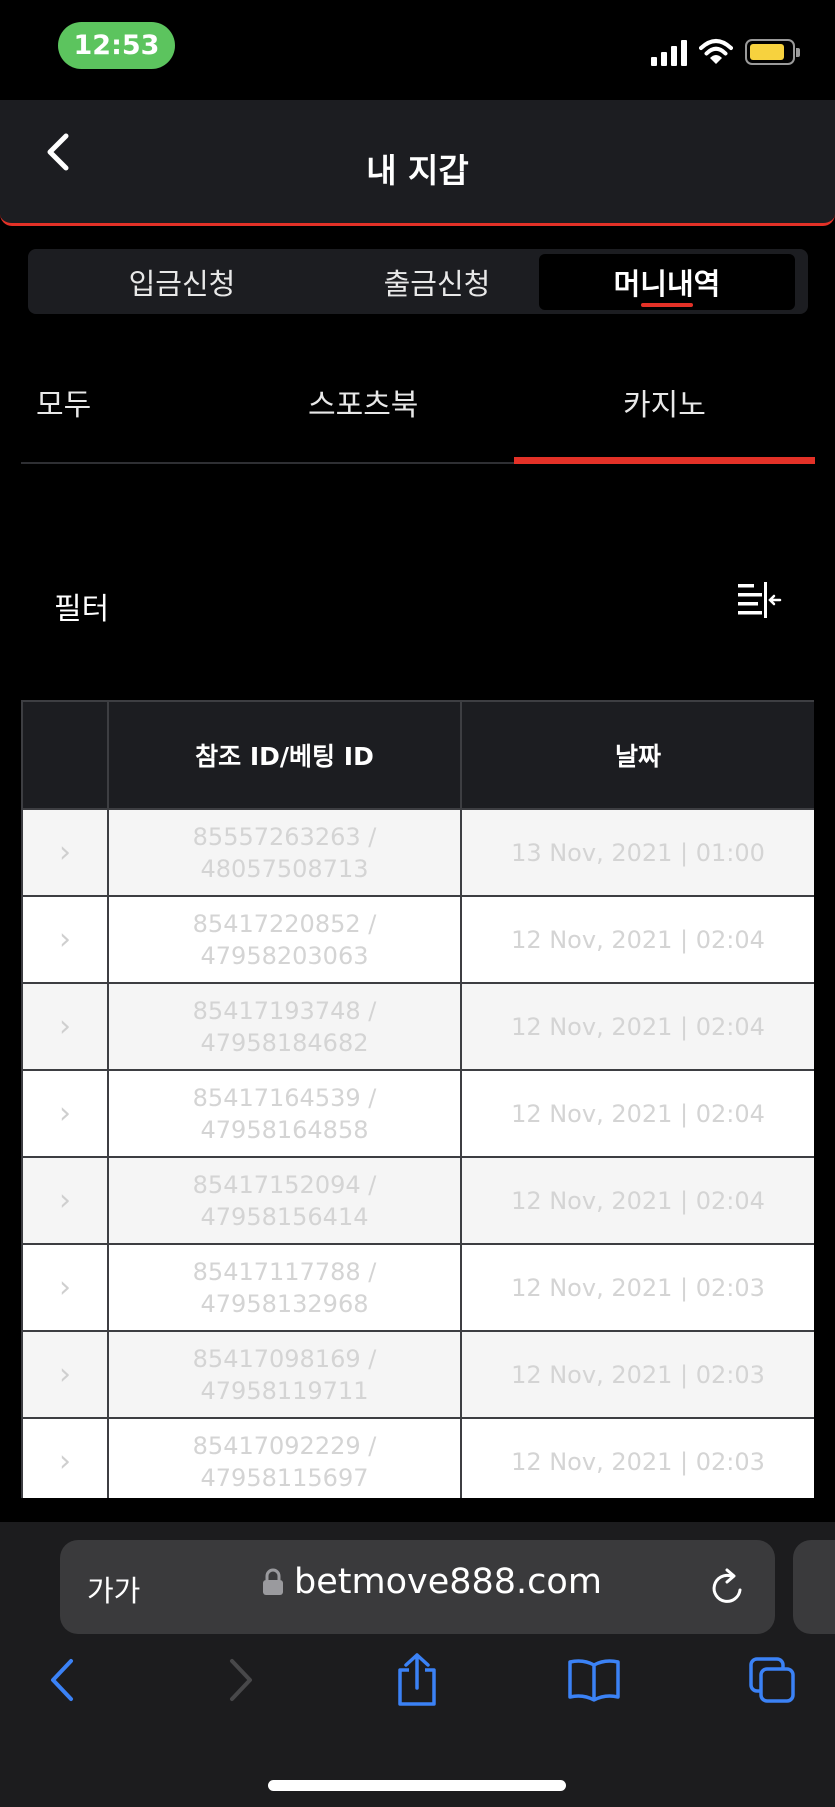 The image size is (835, 1807). What do you see at coordinates (284, 1026) in the screenshot?
I see `row-ref-cell: 85417193748 / 47958184682` at bounding box center [284, 1026].